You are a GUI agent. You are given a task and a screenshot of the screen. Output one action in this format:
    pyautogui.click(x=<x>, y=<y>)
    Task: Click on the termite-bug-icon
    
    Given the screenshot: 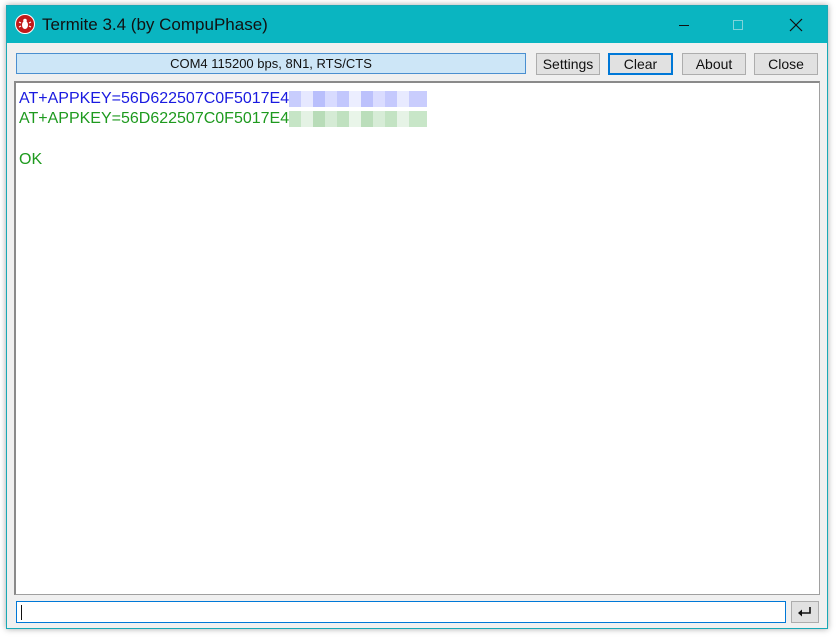 What is the action you would take?
    pyautogui.click(x=25, y=24)
    